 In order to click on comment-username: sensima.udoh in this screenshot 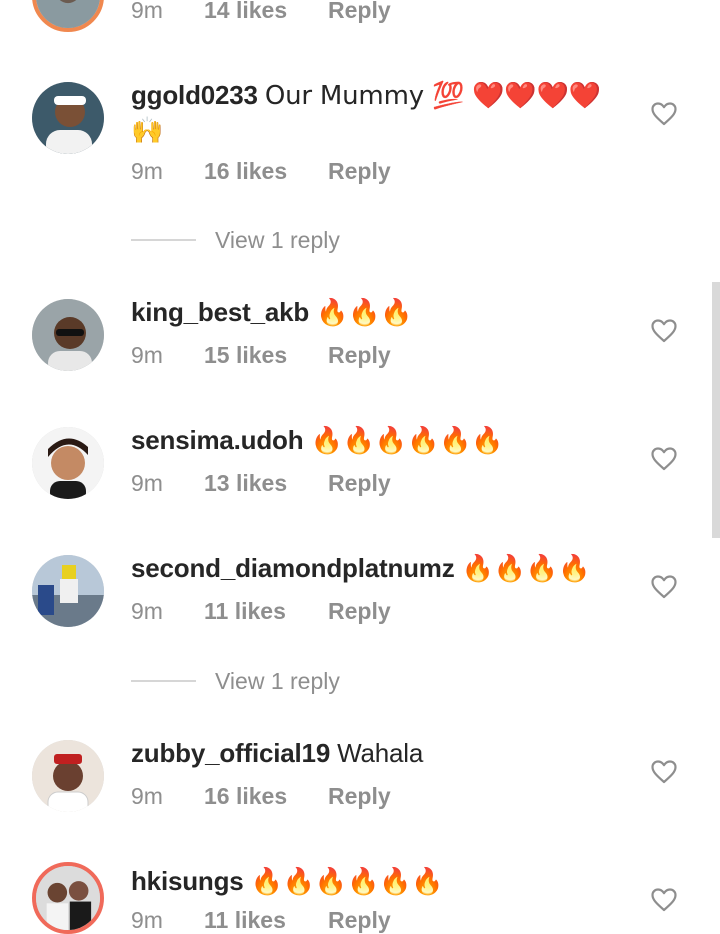, I will do `click(217, 440)`.